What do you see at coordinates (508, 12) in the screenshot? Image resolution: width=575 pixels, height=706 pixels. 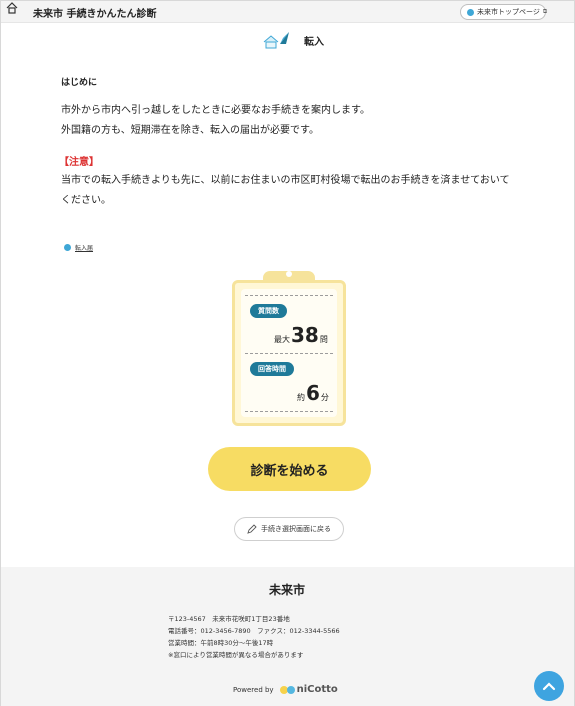 I see `top-page-link-label: 未来市トップページ` at bounding box center [508, 12].